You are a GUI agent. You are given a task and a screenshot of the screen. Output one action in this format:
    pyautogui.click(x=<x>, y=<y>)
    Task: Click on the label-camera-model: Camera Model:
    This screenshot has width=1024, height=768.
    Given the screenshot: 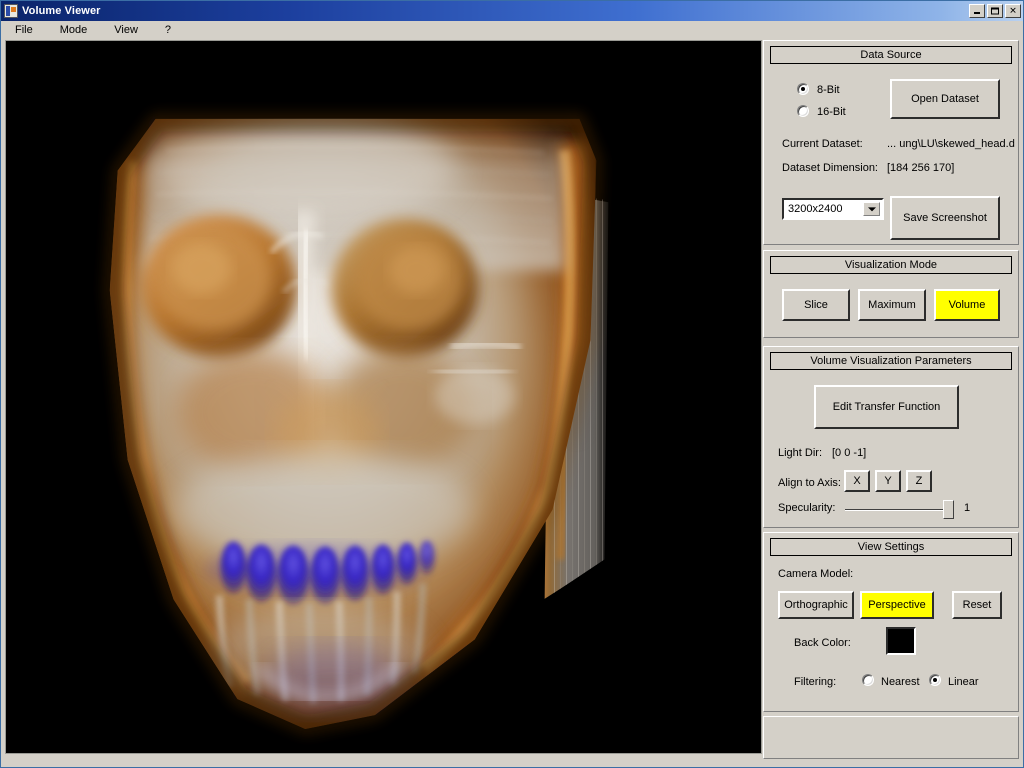 What is the action you would take?
    pyautogui.click(x=816, y=574)
    